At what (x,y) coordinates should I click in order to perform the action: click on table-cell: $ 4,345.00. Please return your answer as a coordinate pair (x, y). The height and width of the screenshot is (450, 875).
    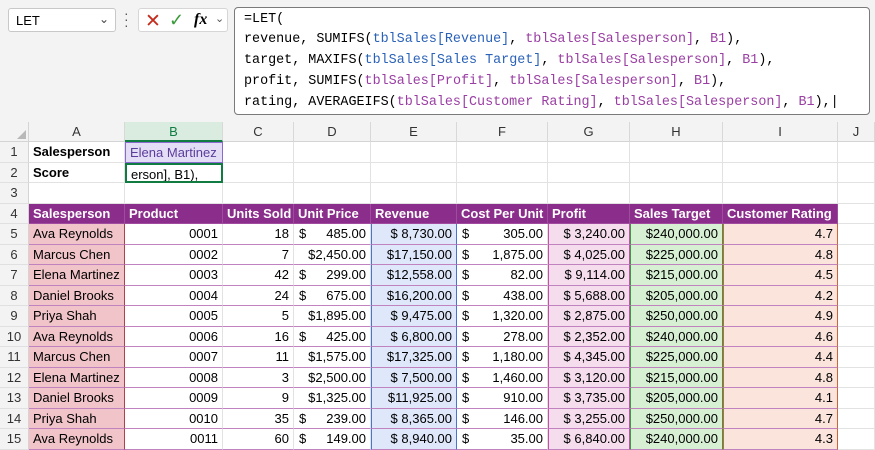
    Looking at the image, I should click on (589, 357).